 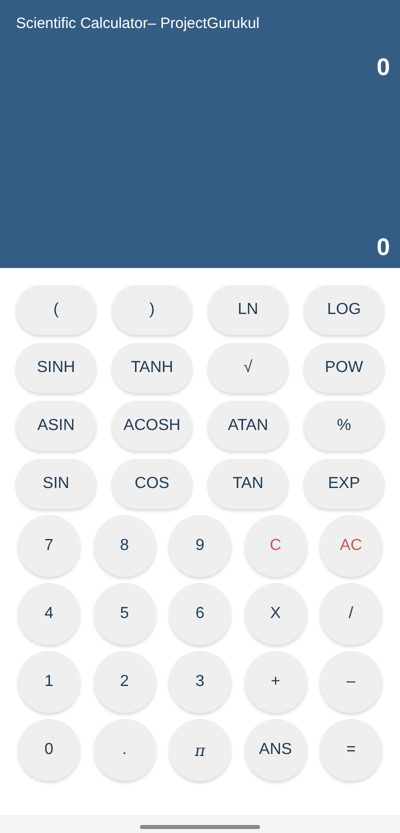 I want to click on function-key: SINH, so click(x=56, y=368).